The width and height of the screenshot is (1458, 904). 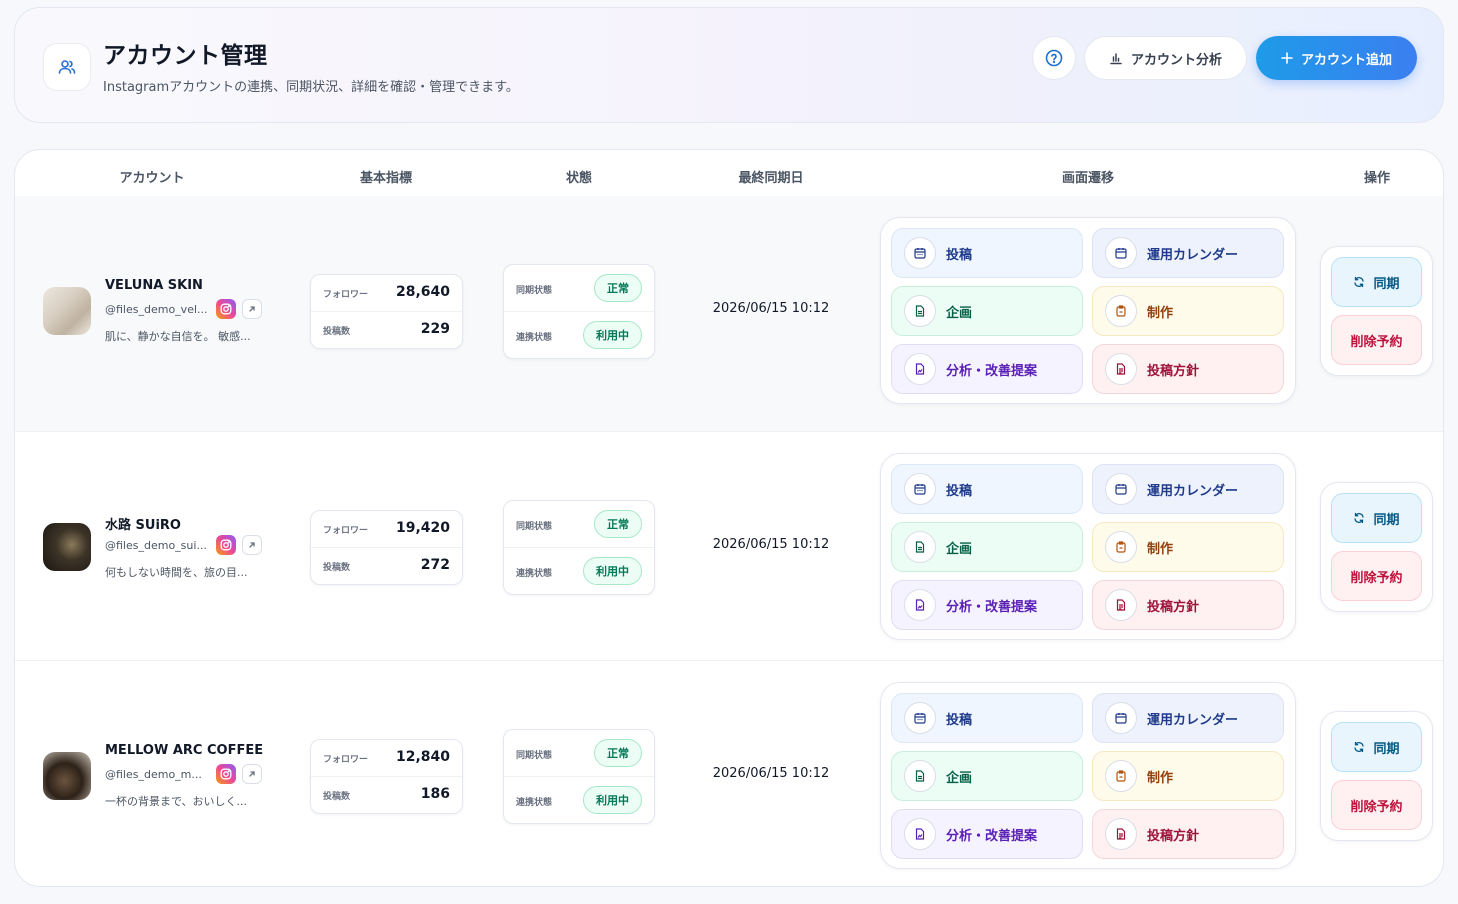 What do you see at coordinates (386, 178) in the screenshot?
I see `column-header-metrics: 基本指標` at bounding box center [386, 178].